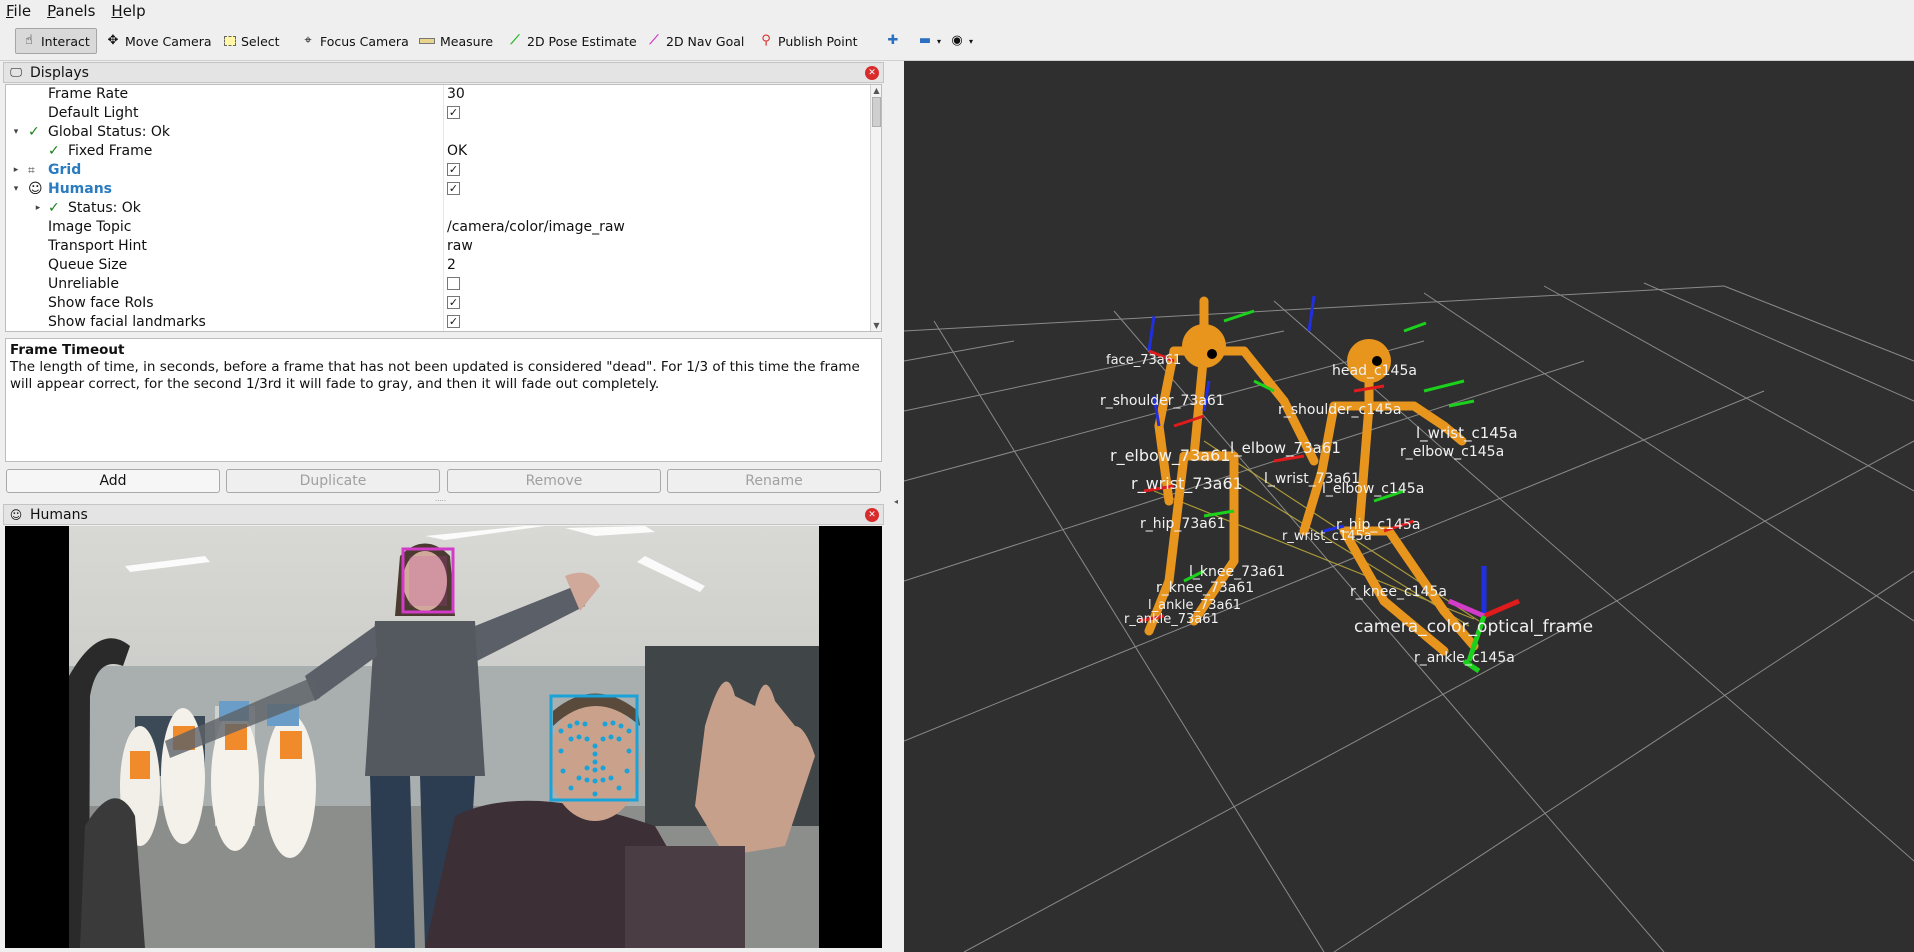 The height and width of the screenshot is (952, 1914). I want to click on tree-row-show-facial-landmarks: Show facial landmarks ✓, so click(436, 322).